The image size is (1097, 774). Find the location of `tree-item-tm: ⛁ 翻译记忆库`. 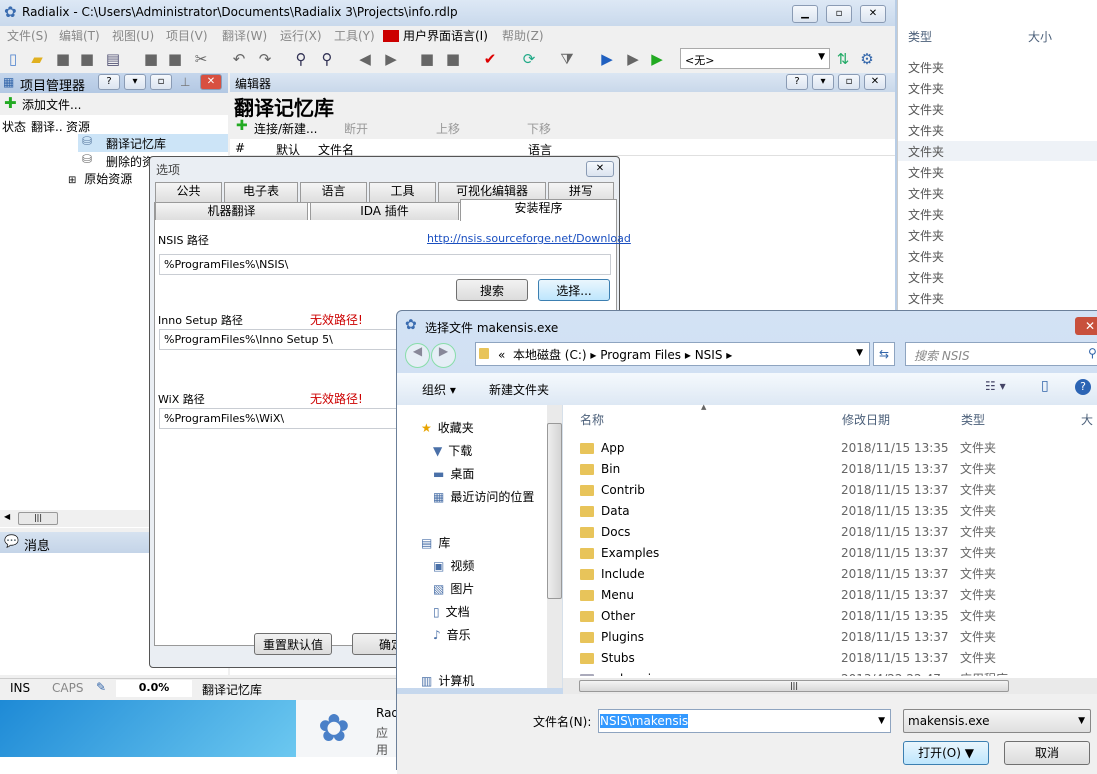

tree-item-tm: ⛁ 翻译记忆库 is located at coordinates (153, 143).